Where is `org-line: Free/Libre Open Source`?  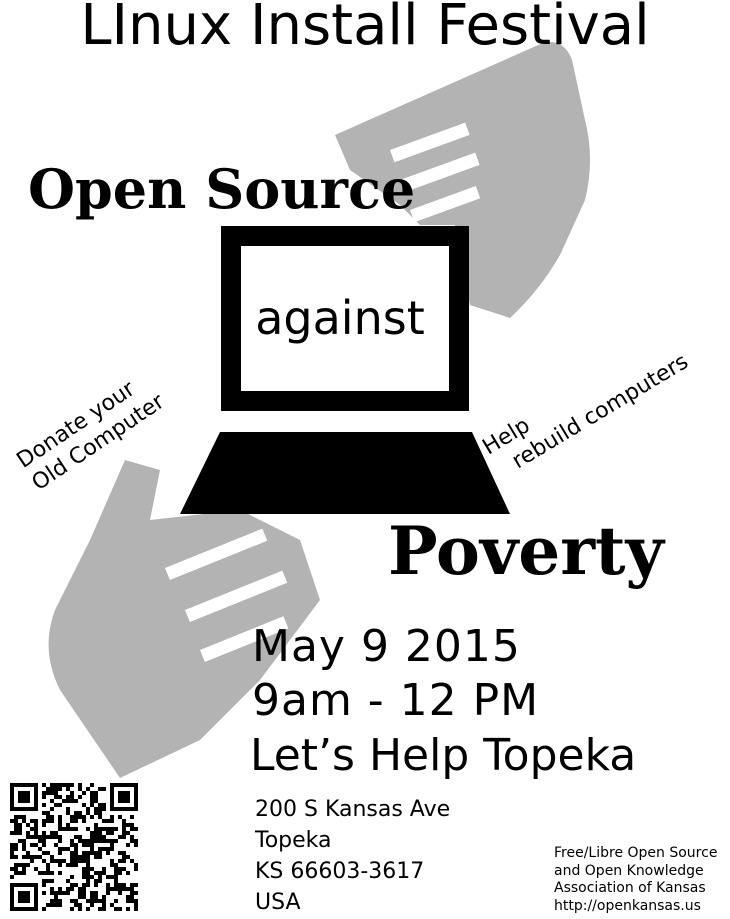
org-line: Free/Libre Open Source is located at coordinates (636, 853).